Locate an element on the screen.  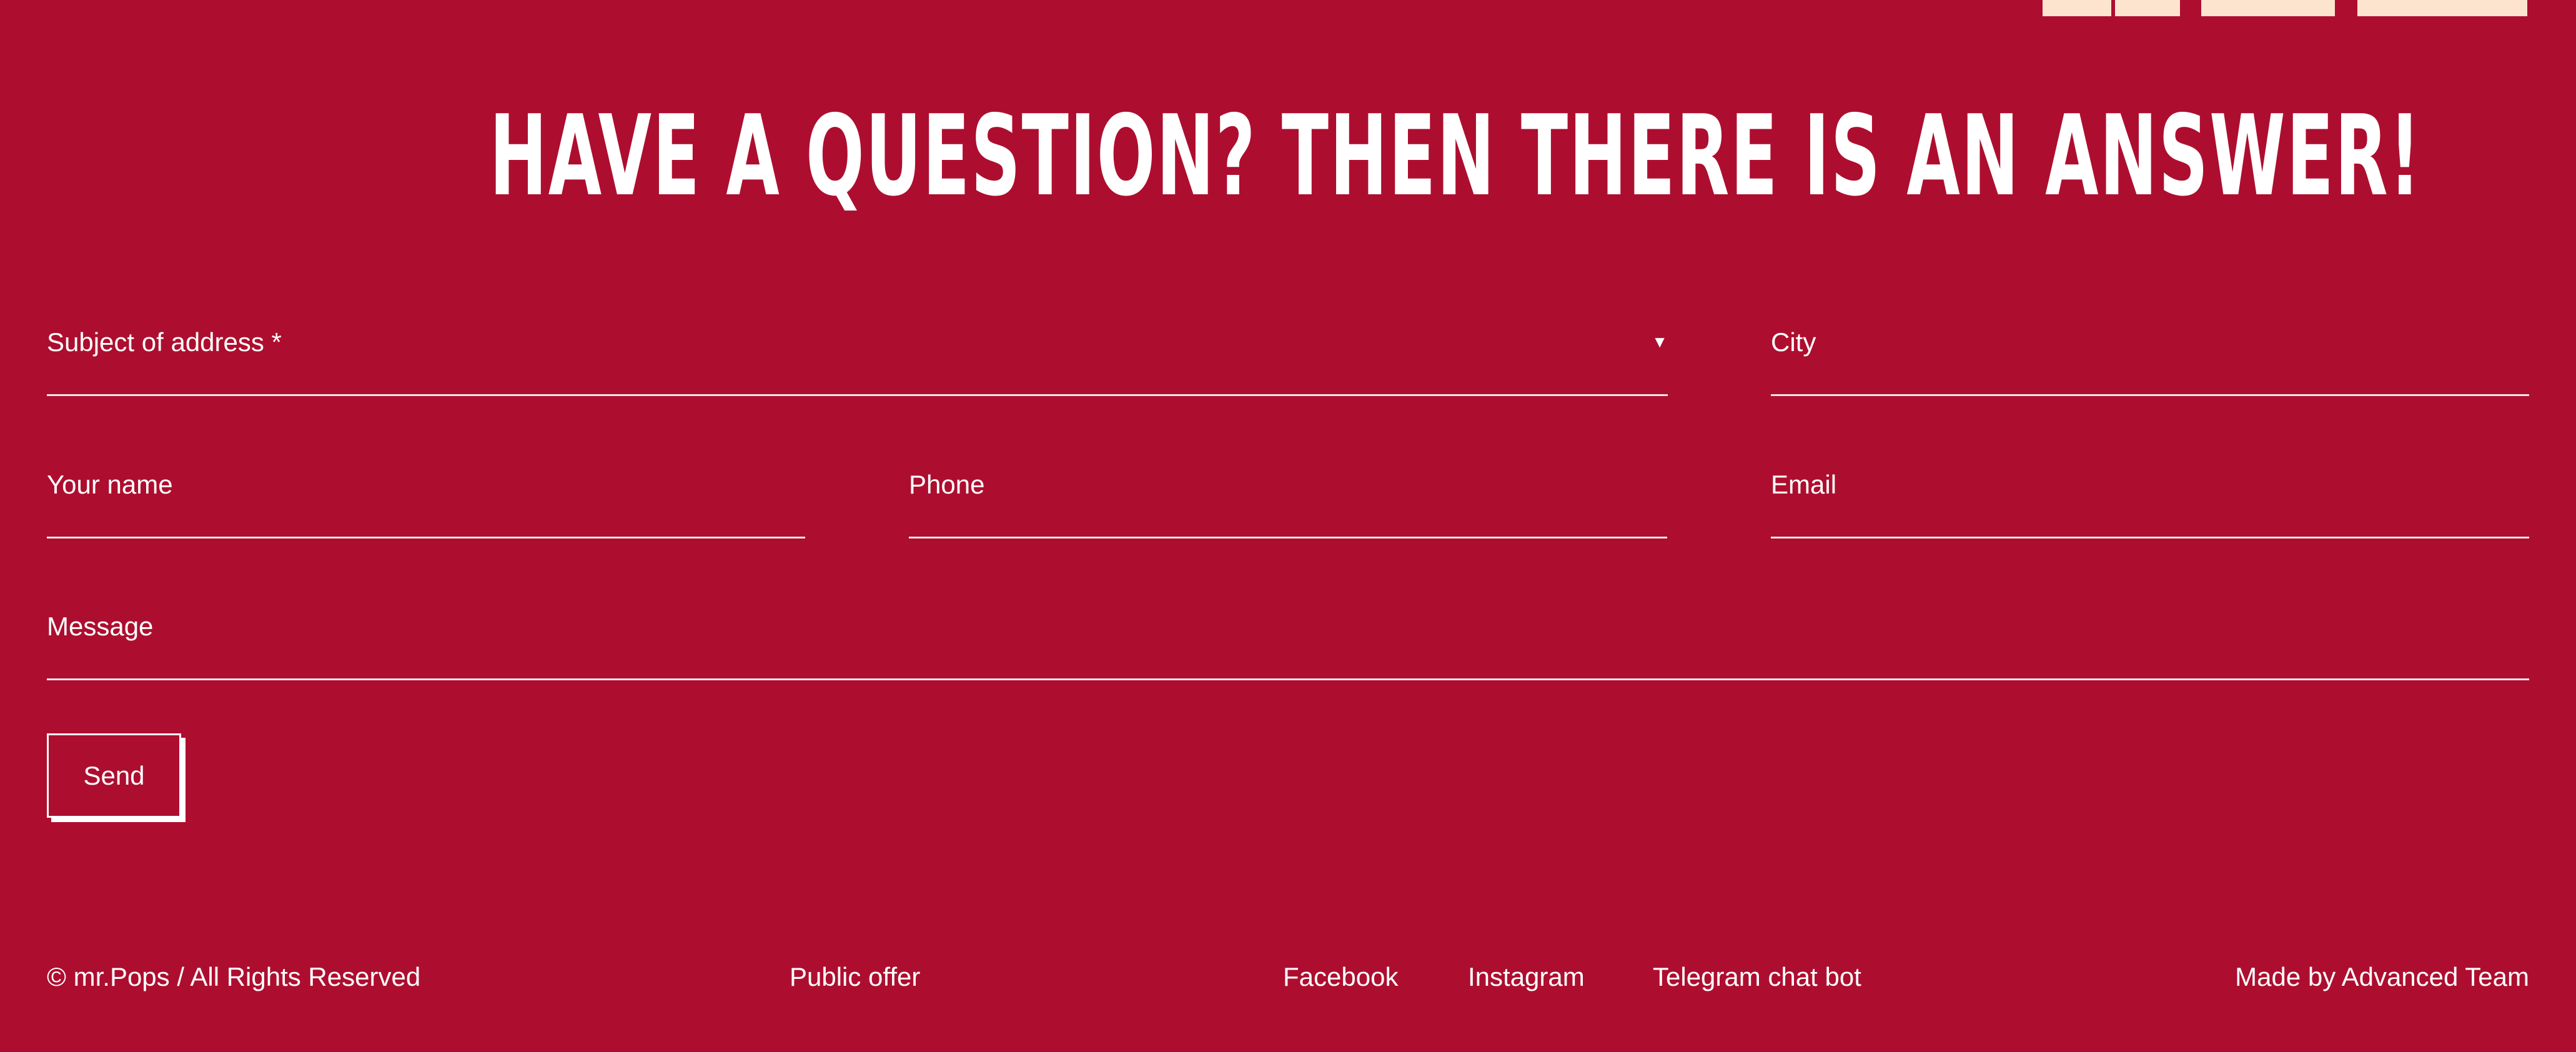
phone-label: Phone is located at coordinates (947, 484).